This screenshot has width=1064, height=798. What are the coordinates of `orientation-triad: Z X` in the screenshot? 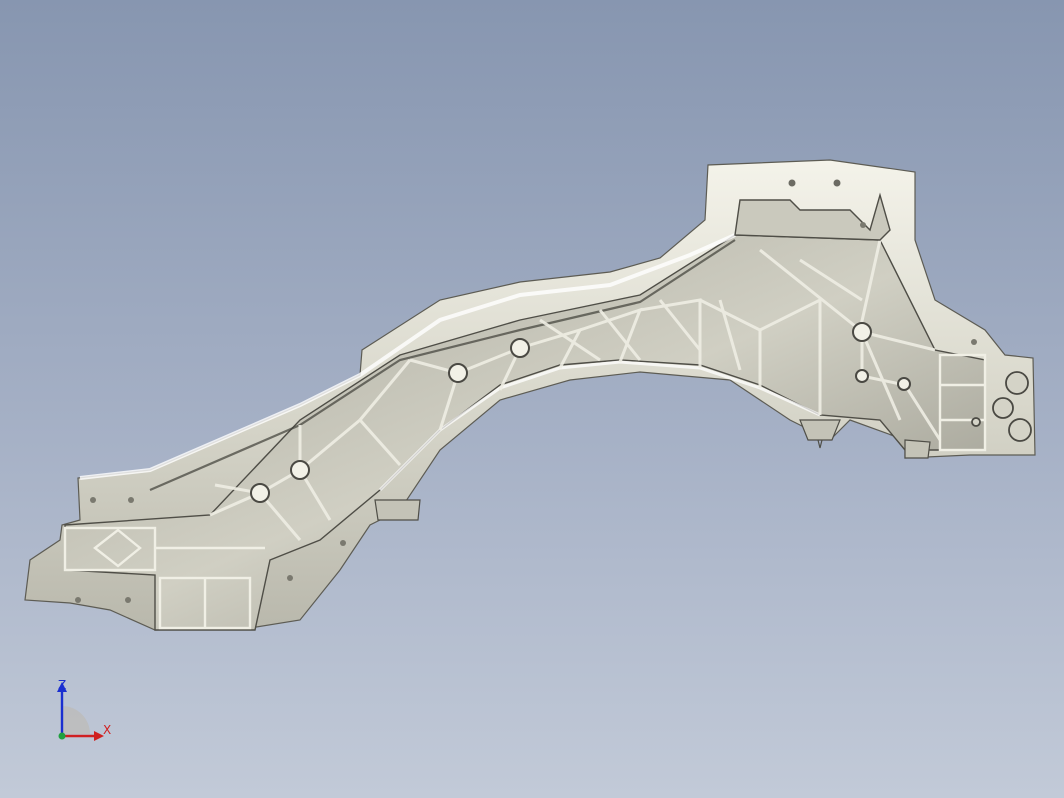 It's located at (85, 715).